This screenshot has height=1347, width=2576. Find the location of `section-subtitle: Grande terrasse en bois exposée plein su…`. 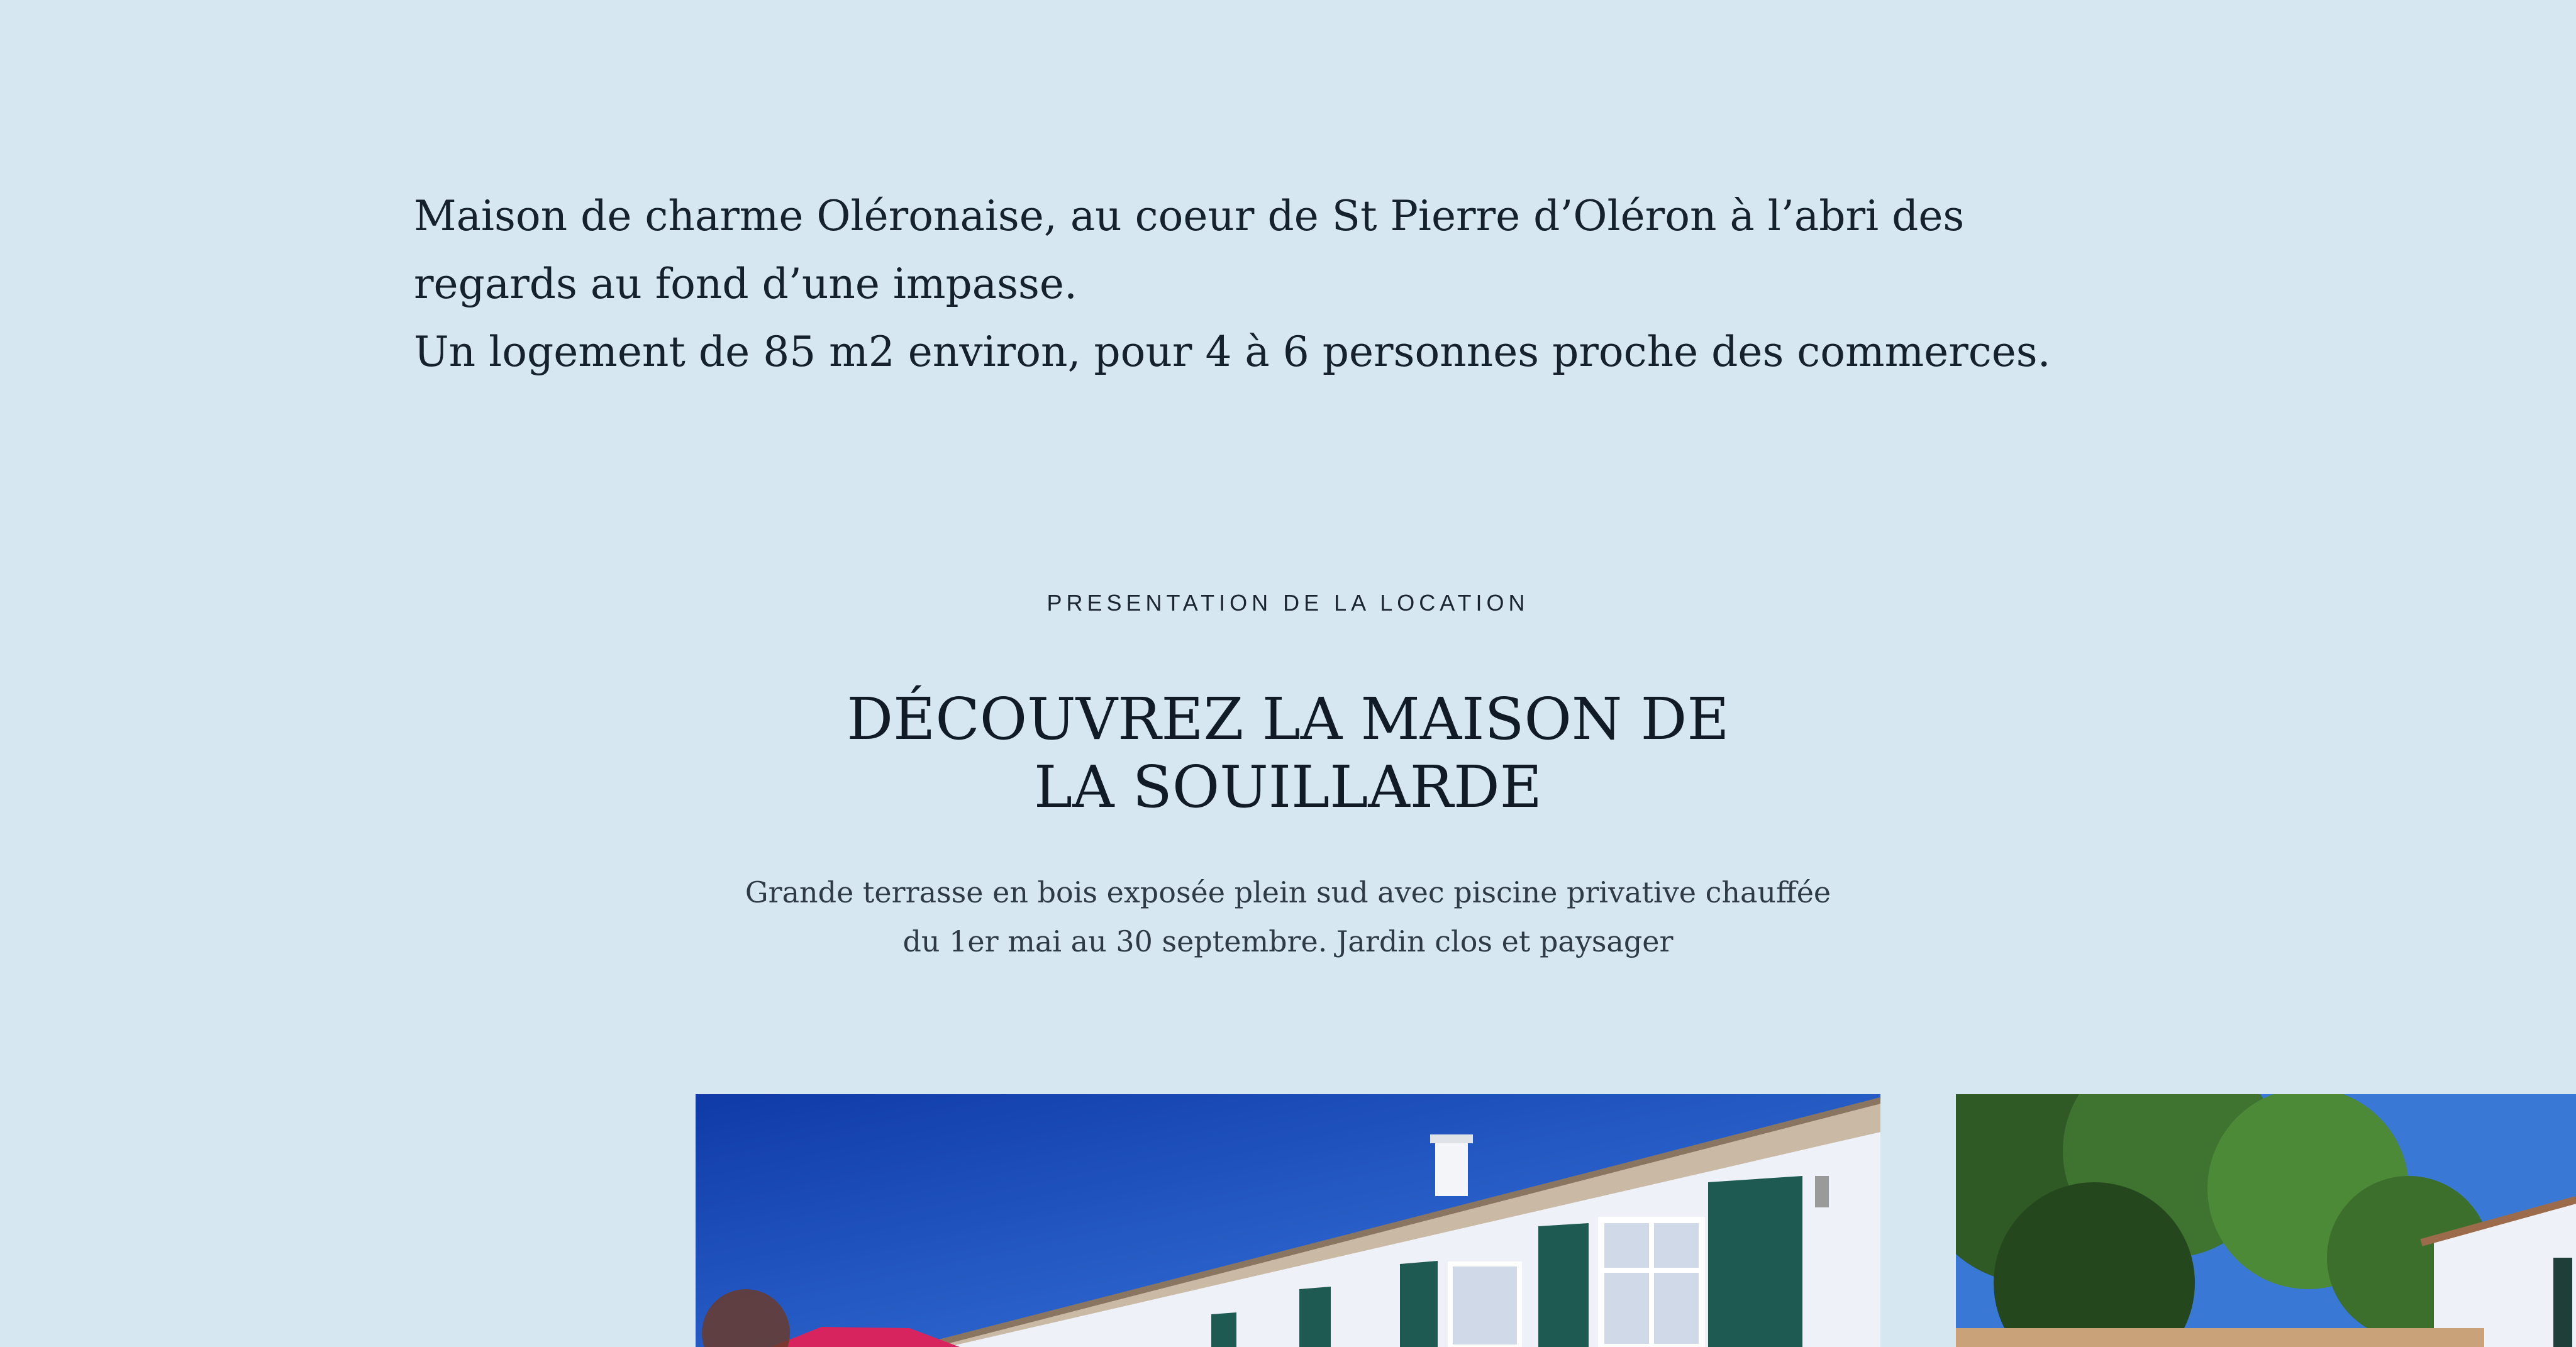

section-subtitle: Grande terrasse en bois exposée plein su… is located at coordinates (1288, 916).